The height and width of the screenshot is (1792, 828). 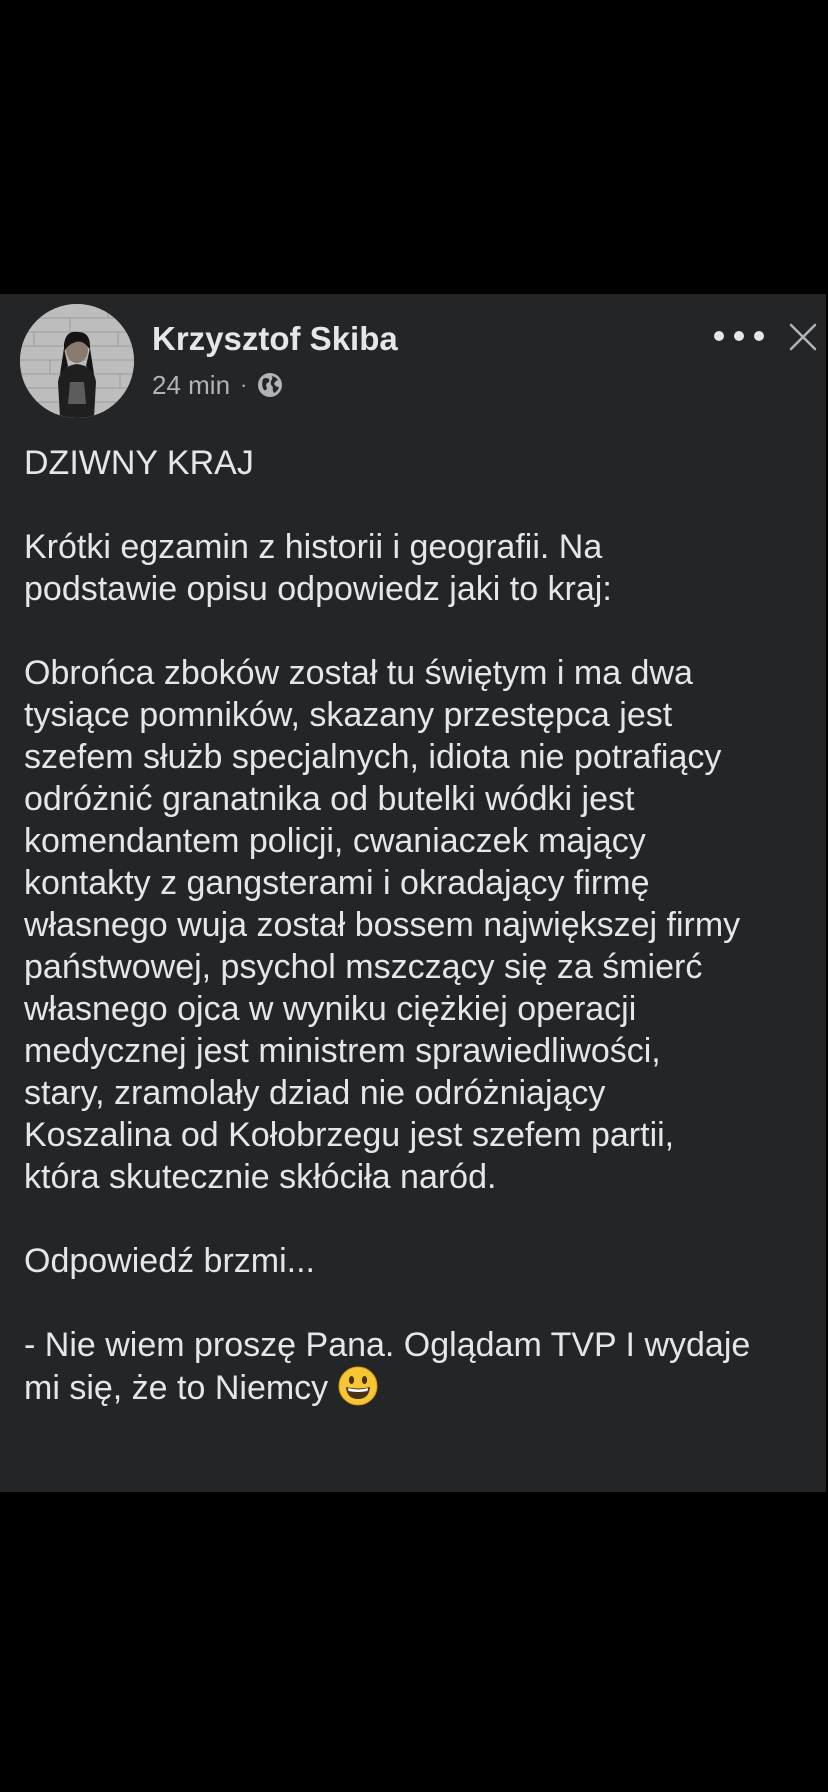 What do you see at coordinates (270, 385) in the screenshot?
I see `globe-icon` at bounding box center [270, 385].